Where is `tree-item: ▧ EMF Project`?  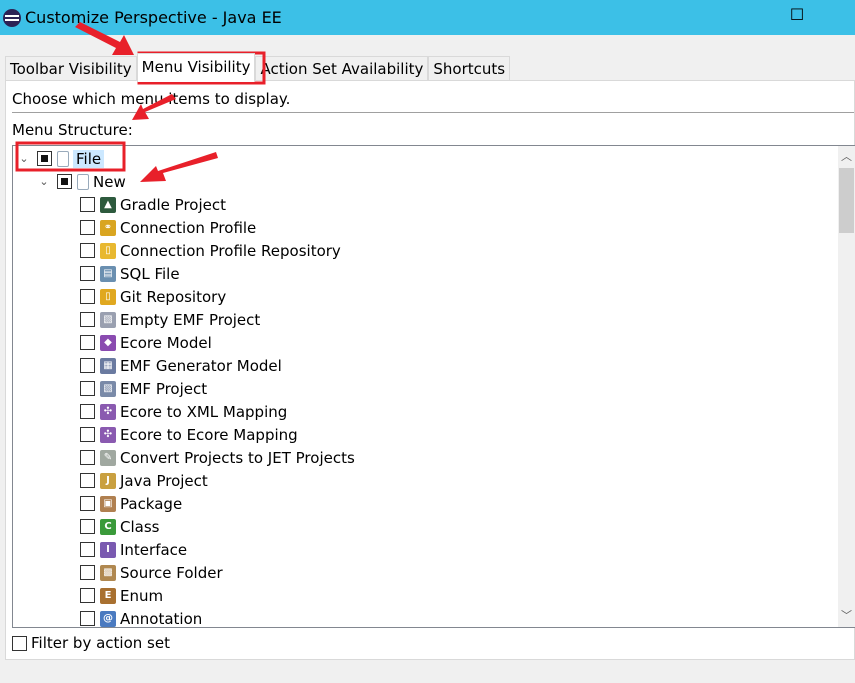
tree-item: ▧ EMF Project is located at coordinates (143, 388).